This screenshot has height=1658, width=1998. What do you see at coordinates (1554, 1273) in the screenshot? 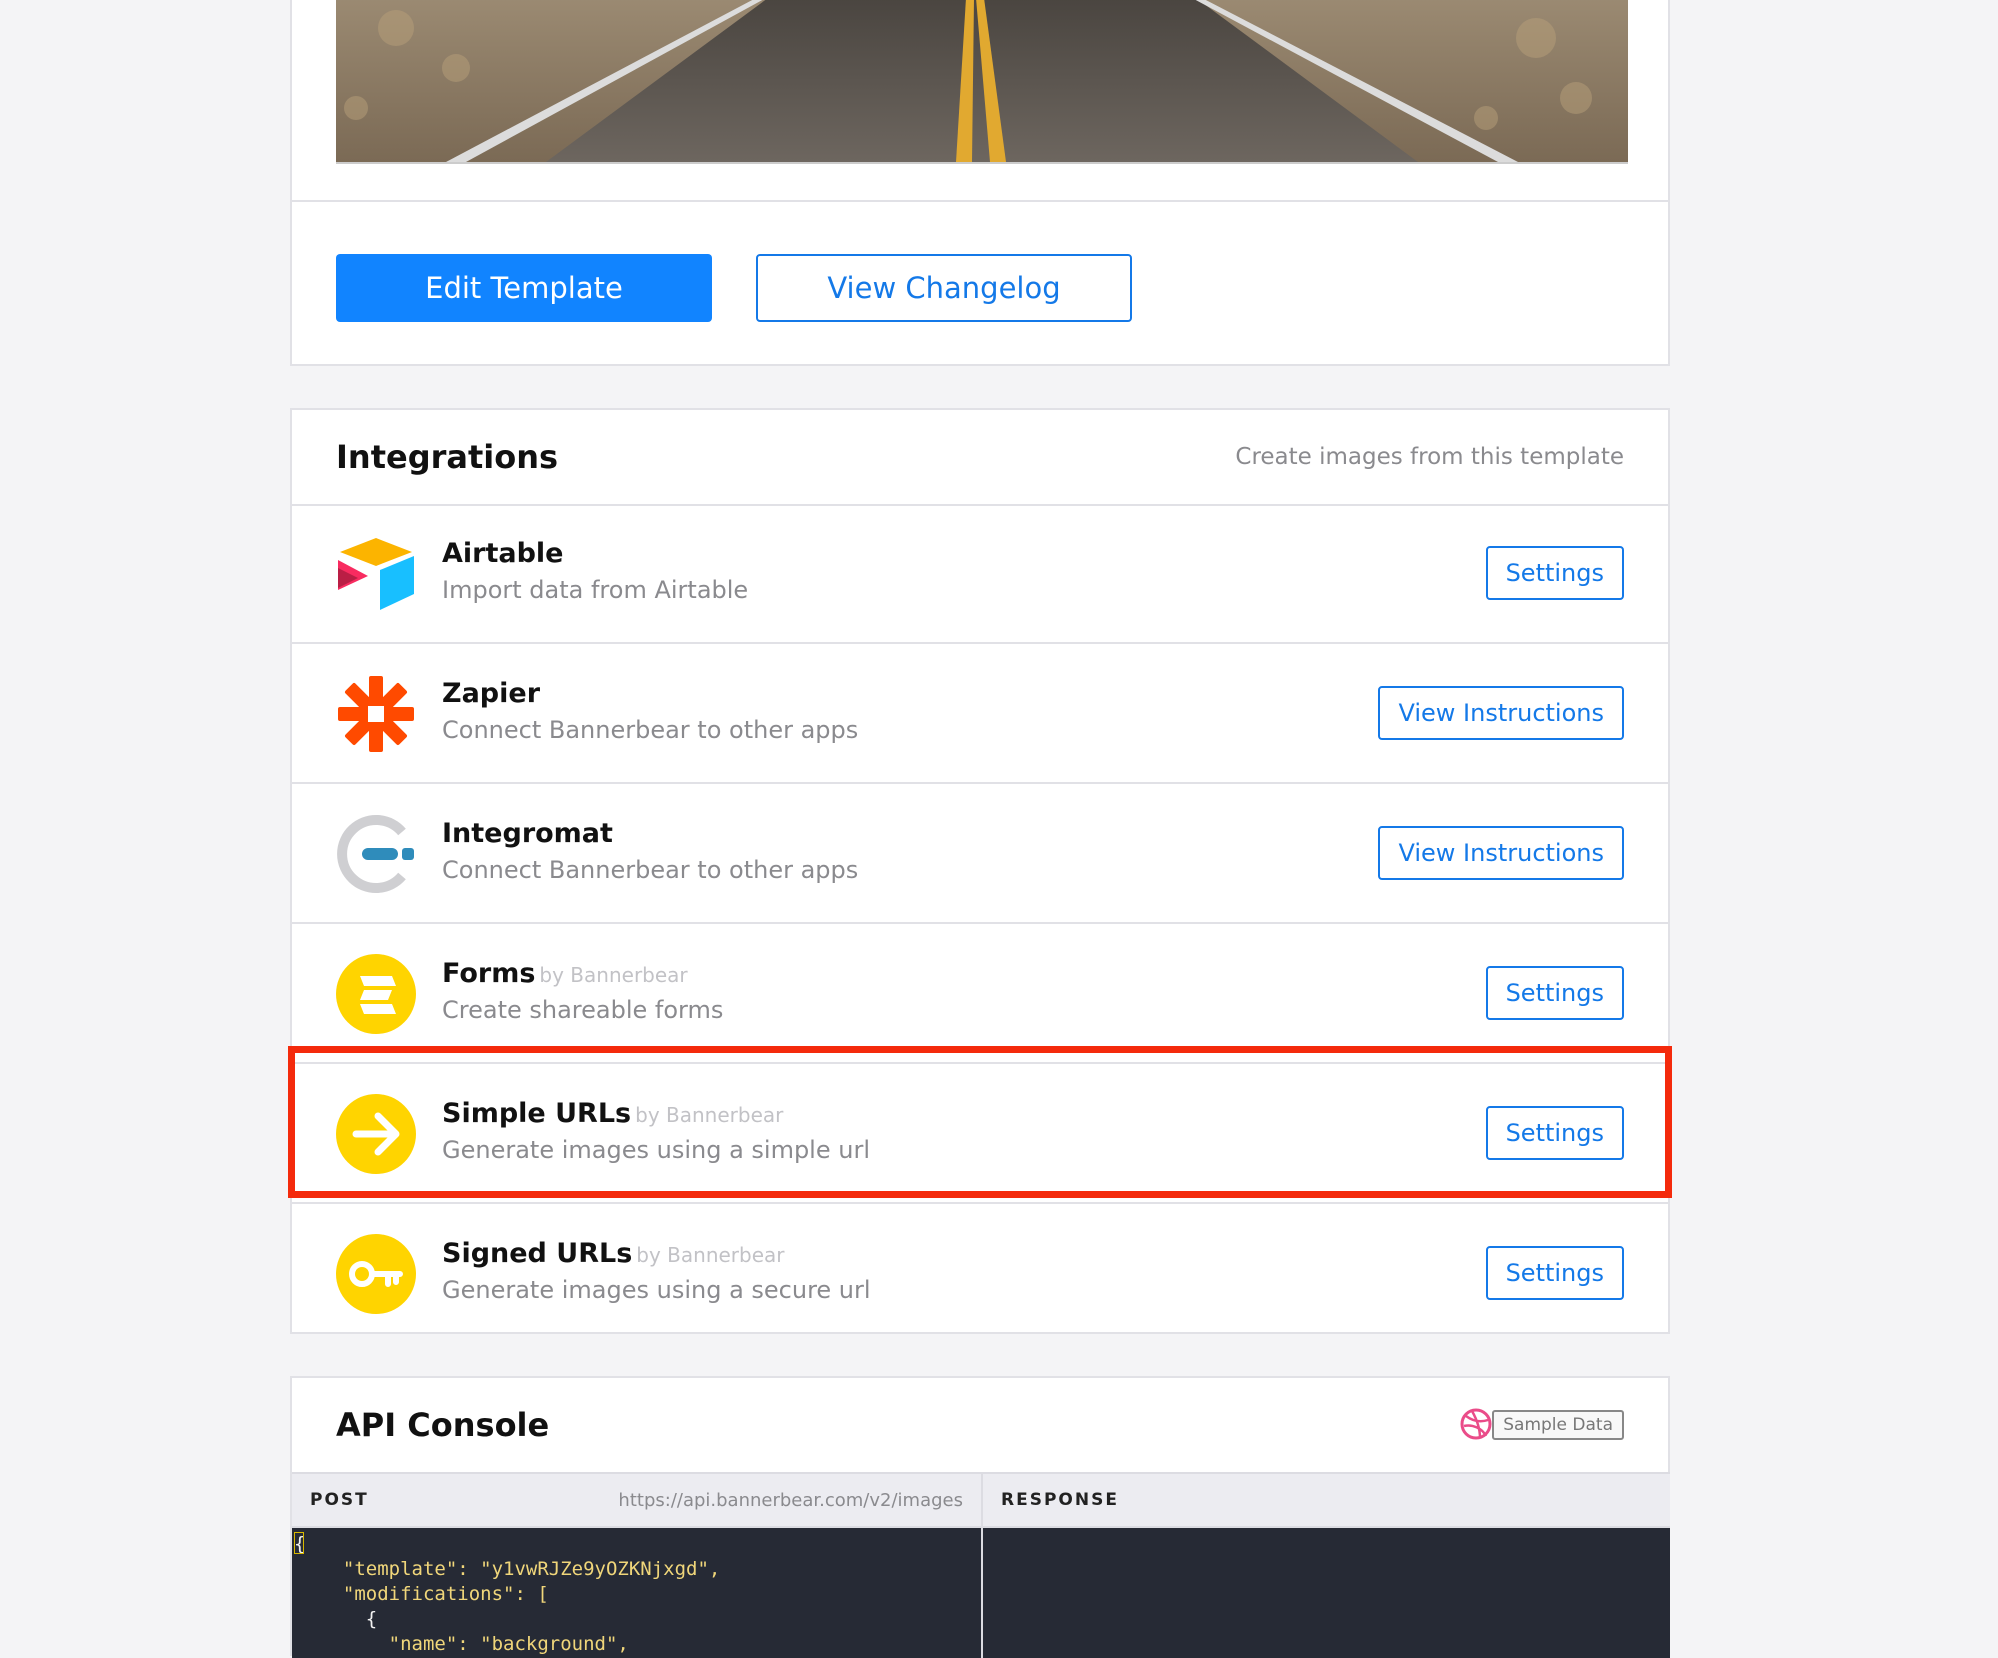
I see `signed-urls-settings-button: Settings` at bounding box center [1554, 1273].